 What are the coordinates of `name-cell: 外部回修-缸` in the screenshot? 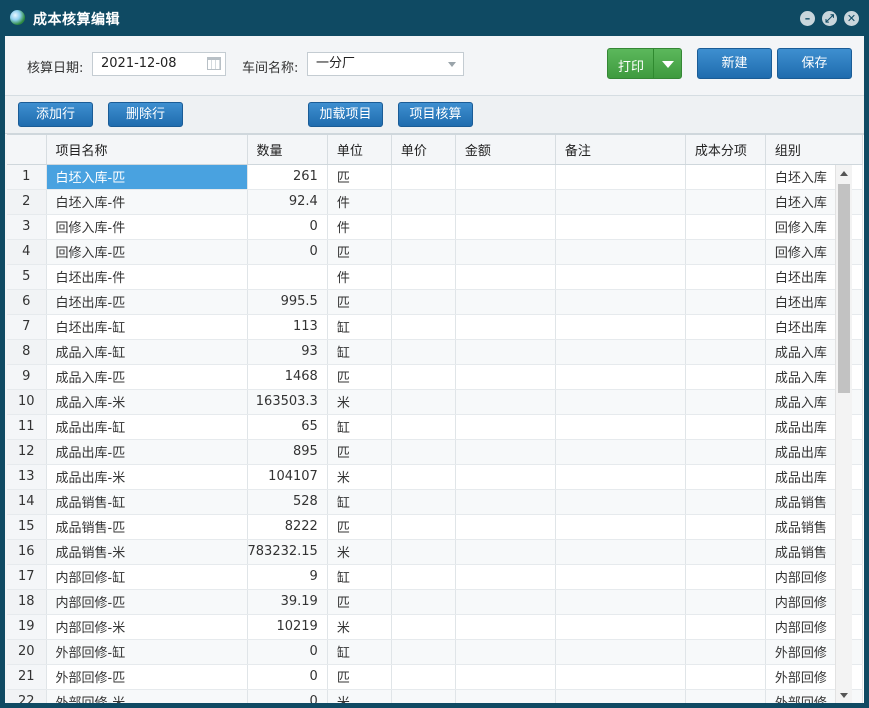 It's located at (147, 652).